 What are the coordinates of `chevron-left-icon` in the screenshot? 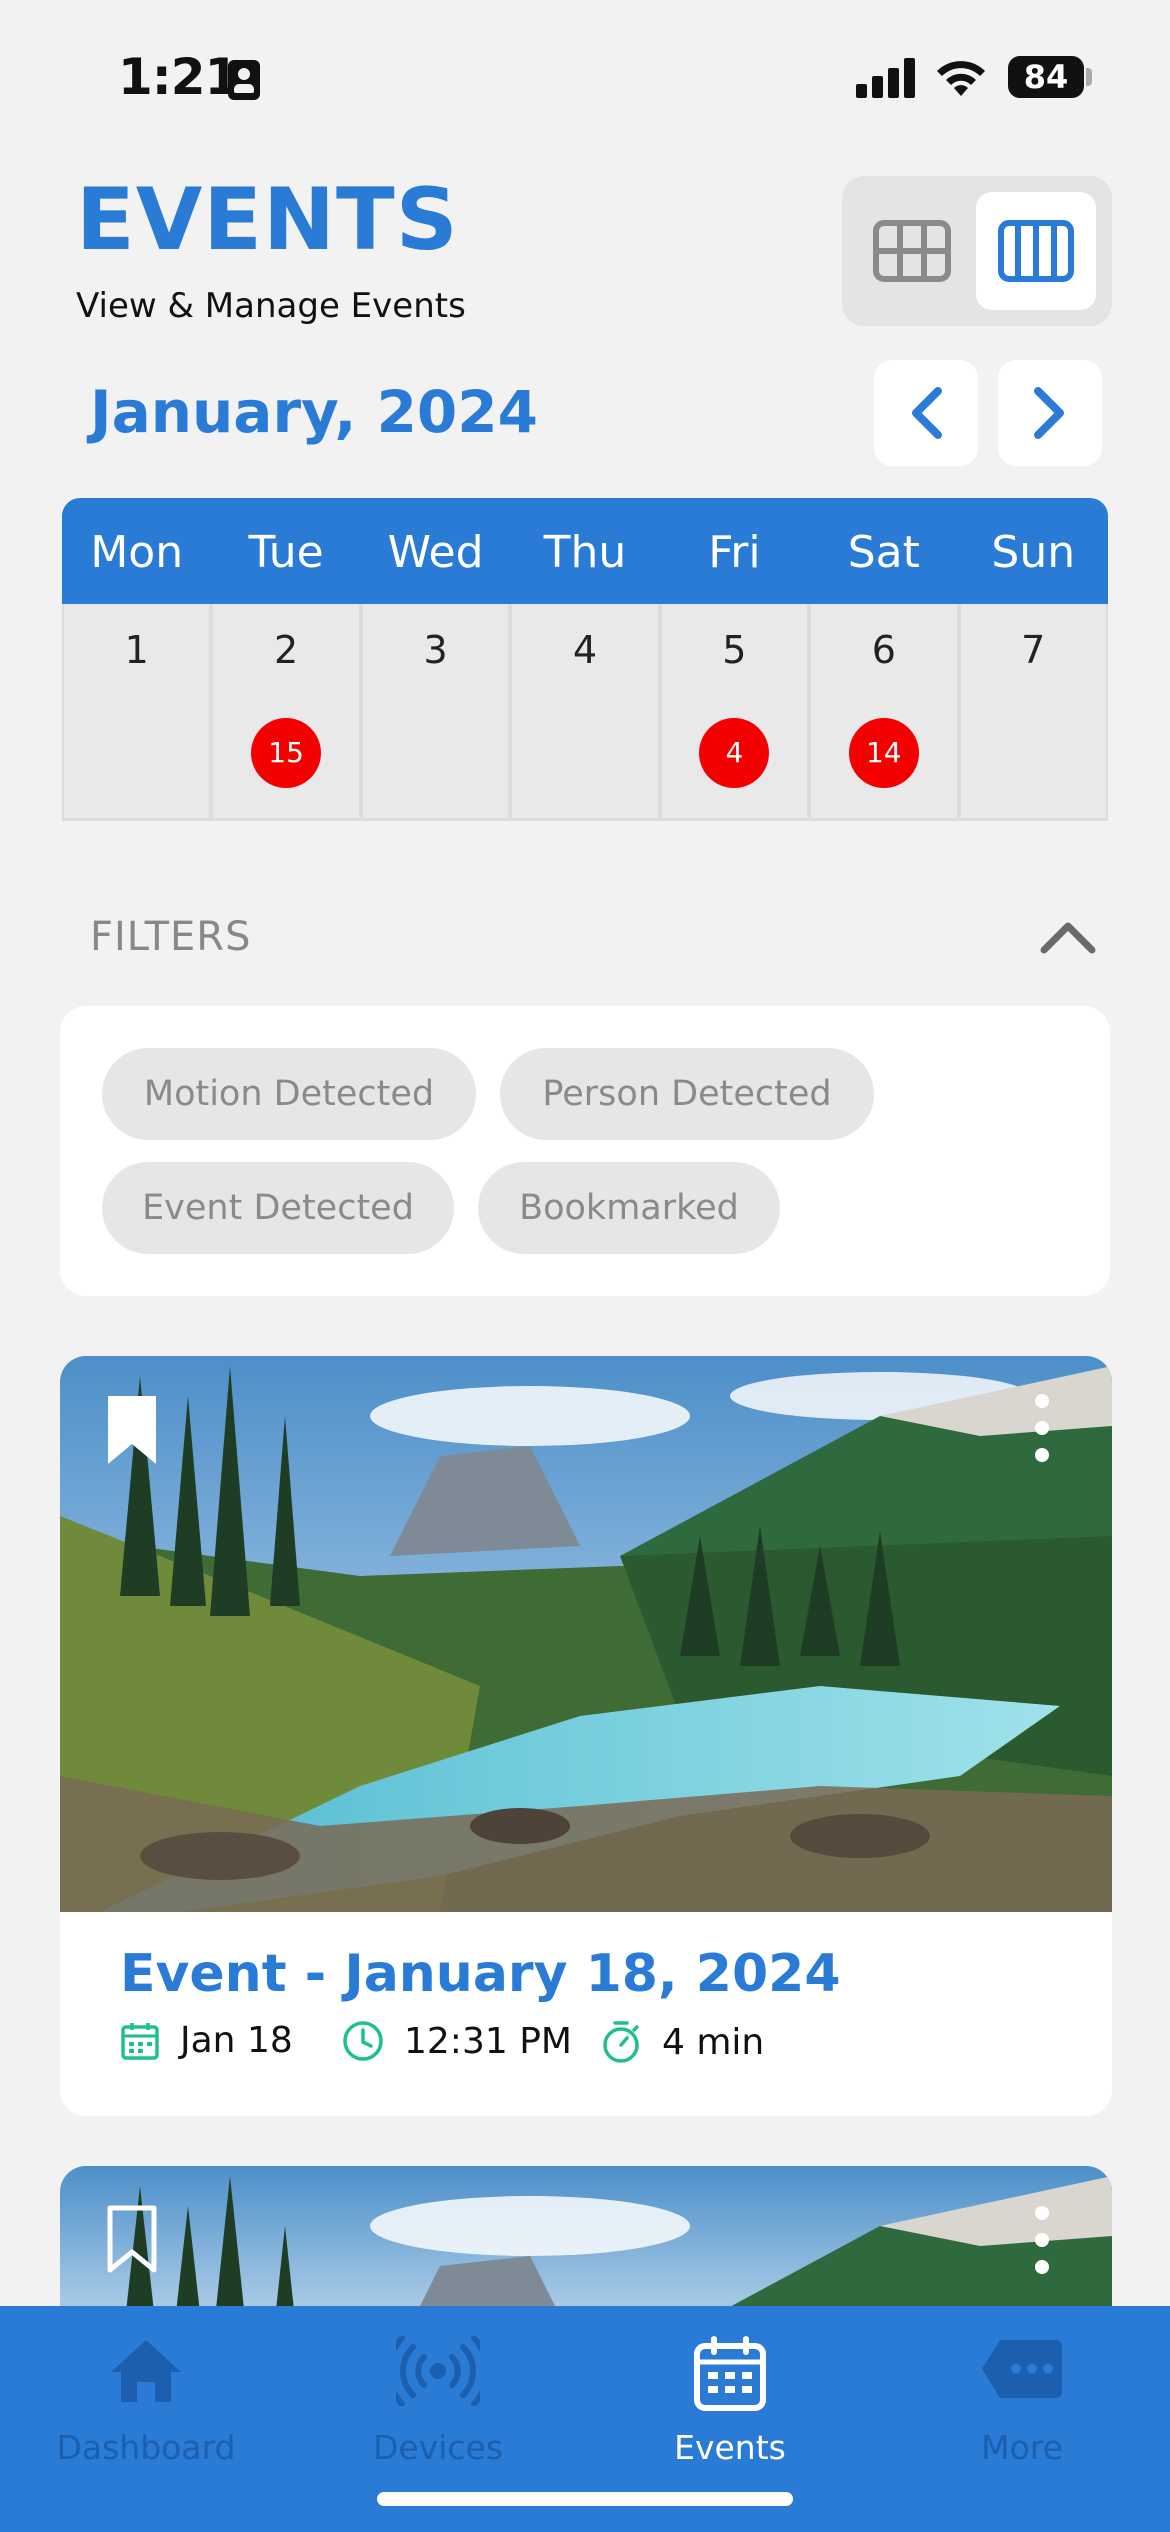 It's located at (927, 413).